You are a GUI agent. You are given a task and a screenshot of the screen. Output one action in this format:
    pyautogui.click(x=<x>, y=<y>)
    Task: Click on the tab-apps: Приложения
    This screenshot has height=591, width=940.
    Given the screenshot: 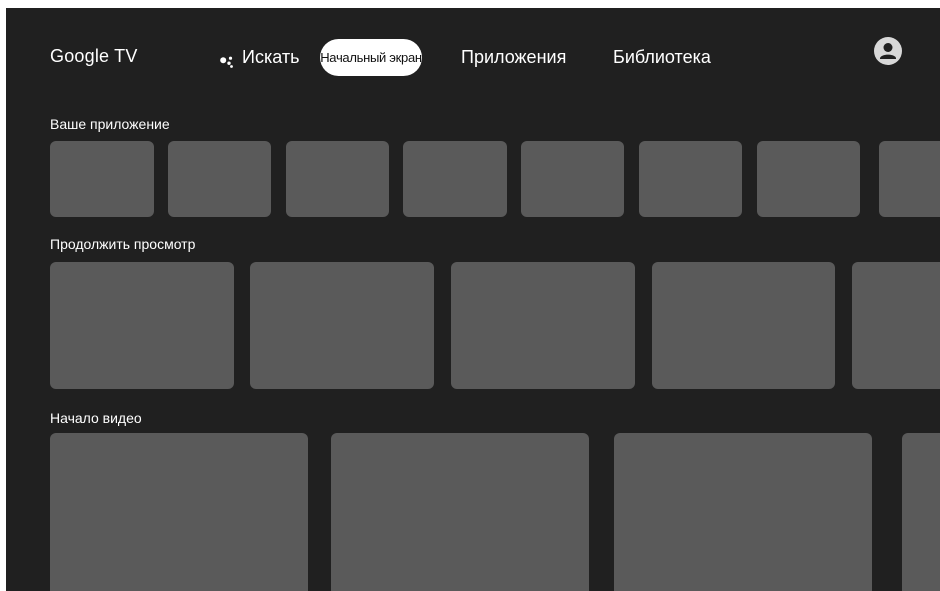 What is the action you would take?
    pyautogui.click(x=513, y=57)
    